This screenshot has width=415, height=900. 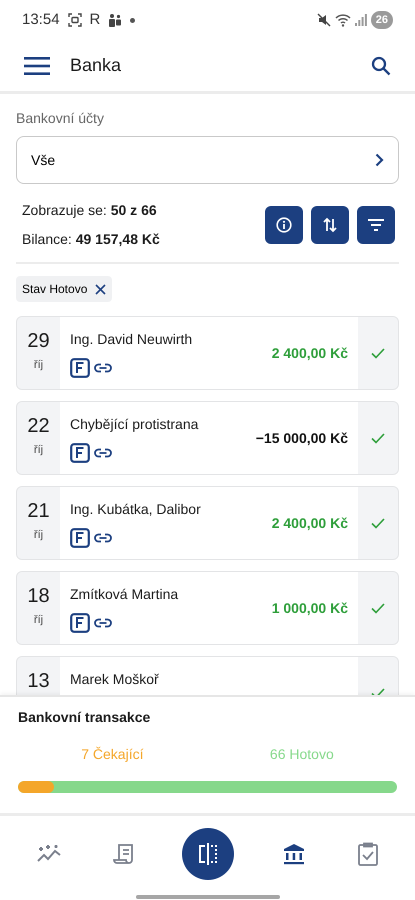 What do you see at coordinates (41, 20) in the screenshot?
I see `status-time: 13:54` at bounding box center [41, 20].